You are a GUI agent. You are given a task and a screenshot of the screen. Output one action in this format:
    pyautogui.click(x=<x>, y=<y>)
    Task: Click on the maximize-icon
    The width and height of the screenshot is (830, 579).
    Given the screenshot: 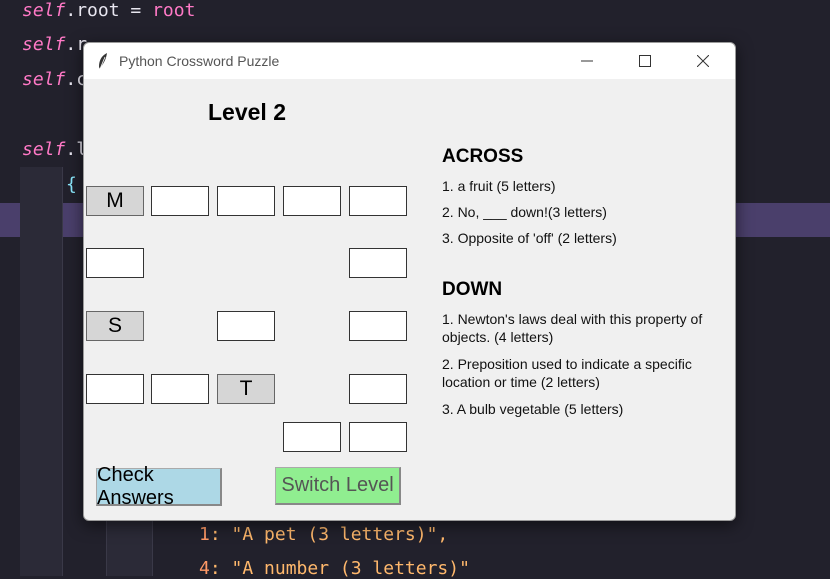 What is the action you would take?
    pyautogui.click(x=645, y=61)
    